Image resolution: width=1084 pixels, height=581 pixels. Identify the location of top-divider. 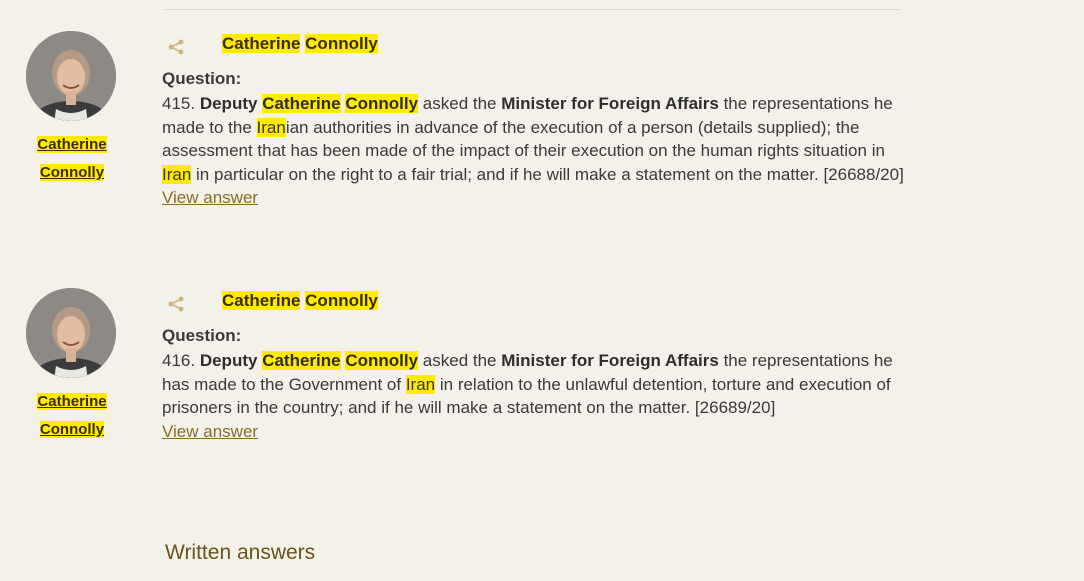
(532, 9).